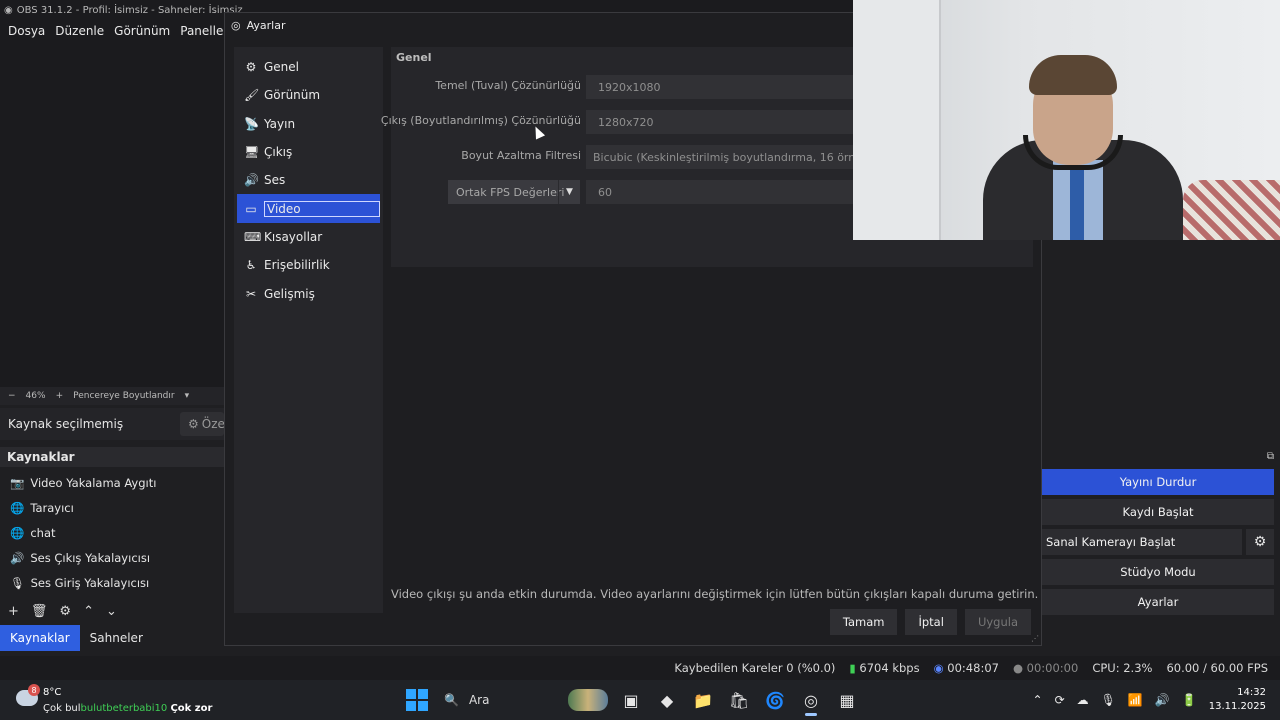 The image size is (1280, 720). Describe the element at coordinates (308, 67) in the screenshot. I see `nav-general: ⚙ Genel` at that location.